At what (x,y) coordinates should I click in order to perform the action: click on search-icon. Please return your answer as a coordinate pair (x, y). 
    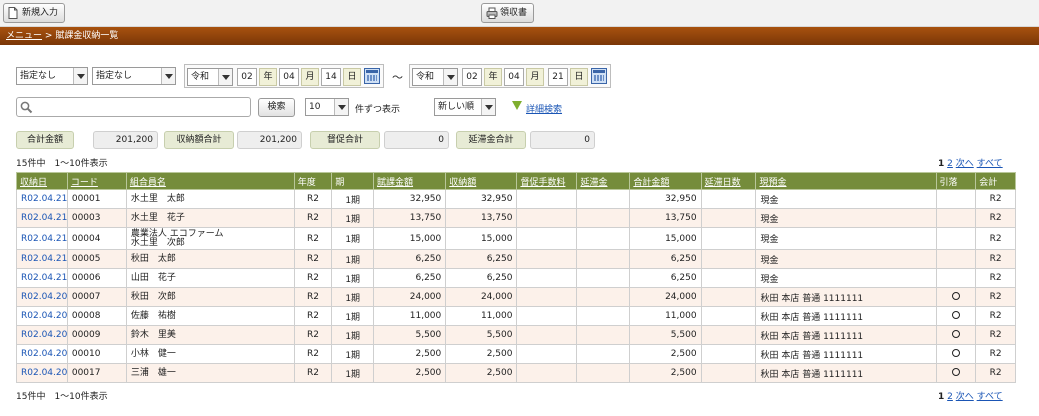
    Looking at the image, I should click on (26, 107).